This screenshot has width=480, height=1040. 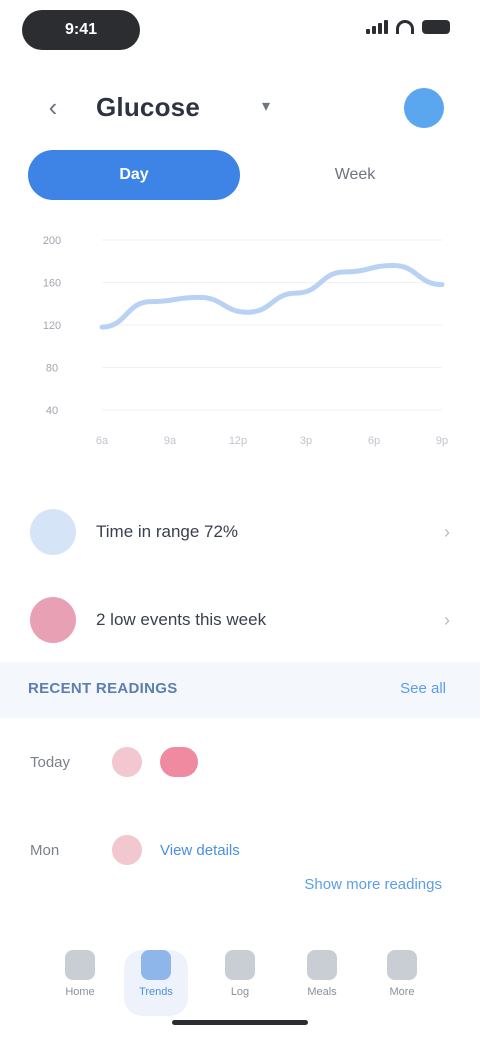 What do you see at coordinates (181, 619) in the screenshot?
I see `info-label: 2 low events this week` at bounding box center [181, 619].